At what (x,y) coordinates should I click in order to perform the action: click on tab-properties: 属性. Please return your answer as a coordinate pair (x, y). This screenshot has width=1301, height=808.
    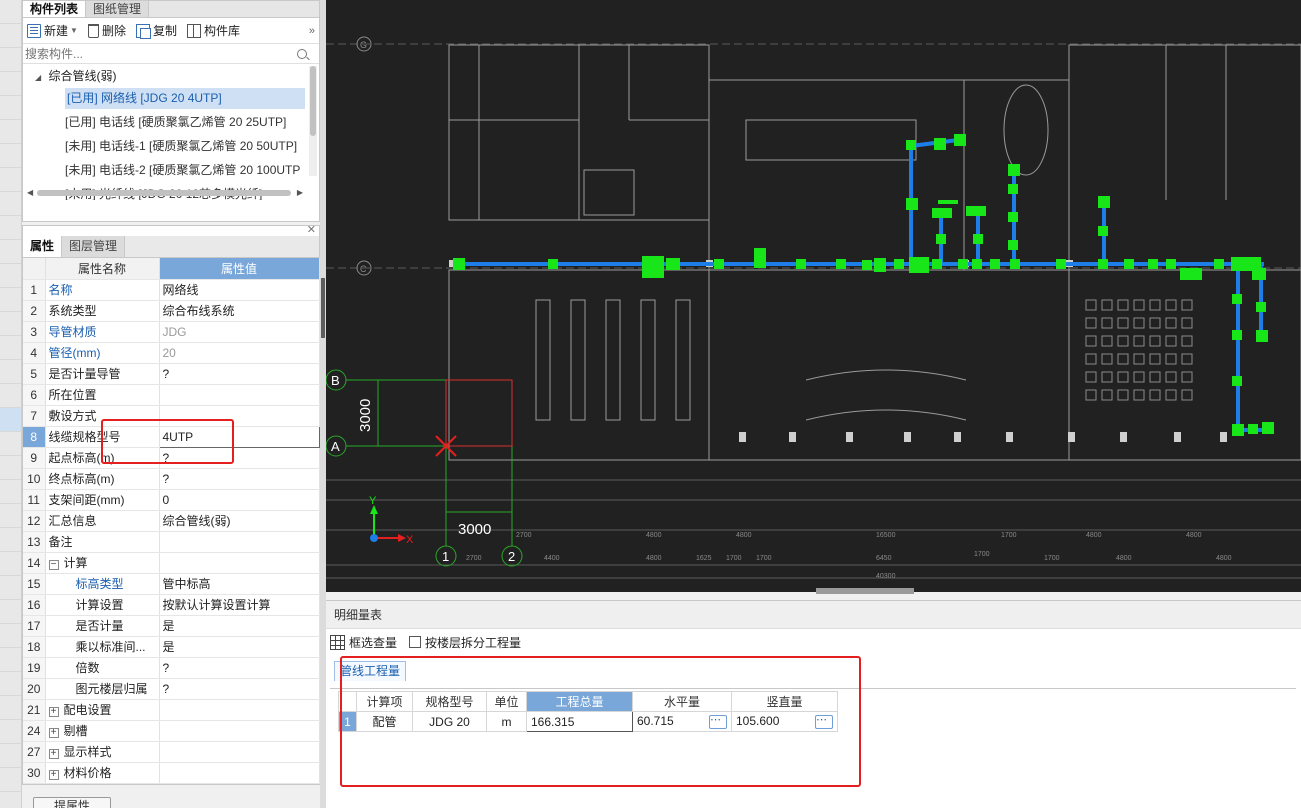
    Looking at the image, I should click on (43, 246).